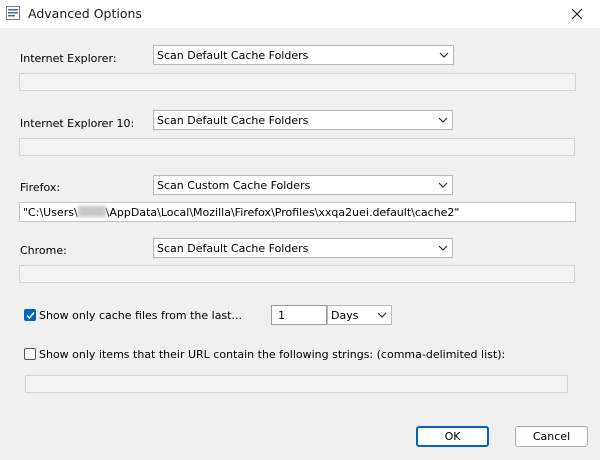 This screenshot has height=460, width=600. Describe the element at coordinates (30, 354) in the screenshot. I see `url-filter-checkbox` at that location.